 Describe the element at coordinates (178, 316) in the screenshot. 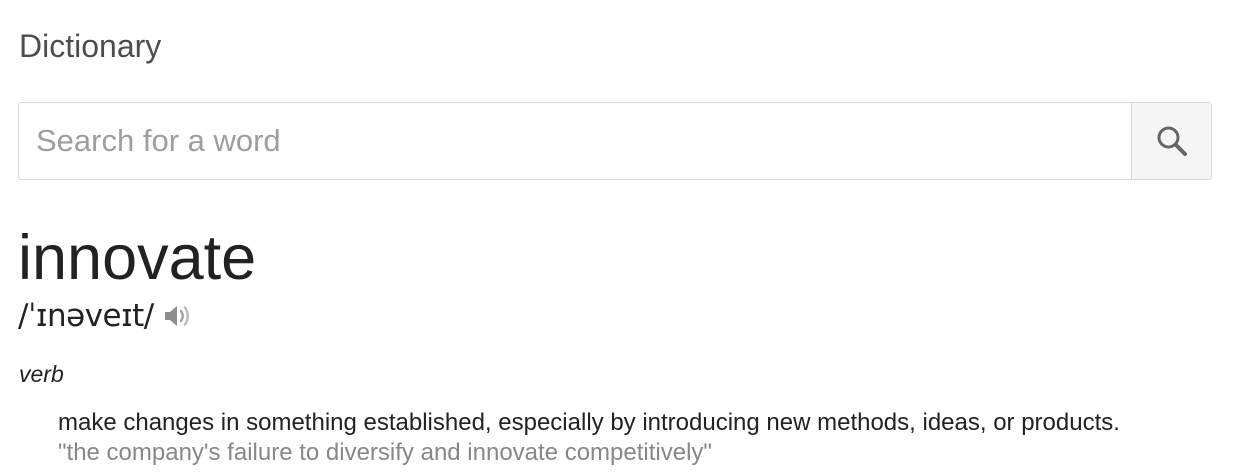

I see `speaker-icon` at that location.